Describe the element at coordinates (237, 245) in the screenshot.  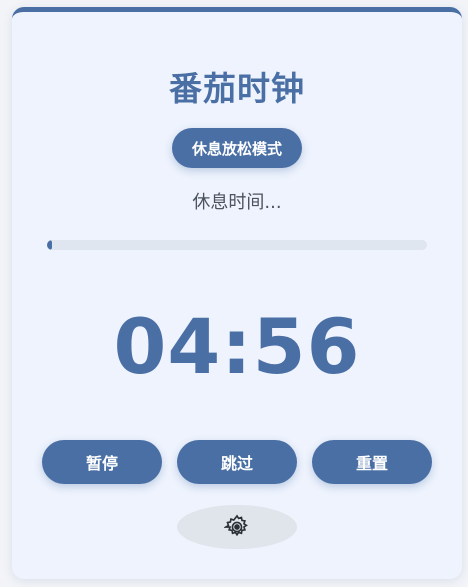
I see `progress-bar` at that location.